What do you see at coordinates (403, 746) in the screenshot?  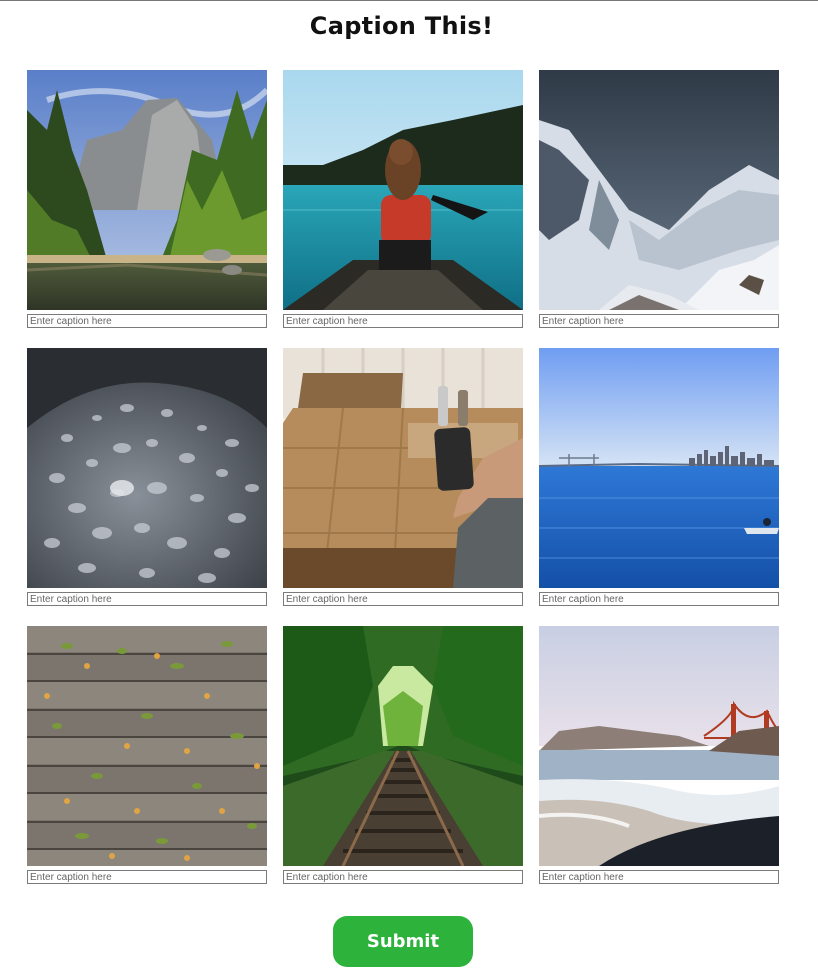 I see `photo-railway-track-forest` at bounding box center [403, 746].